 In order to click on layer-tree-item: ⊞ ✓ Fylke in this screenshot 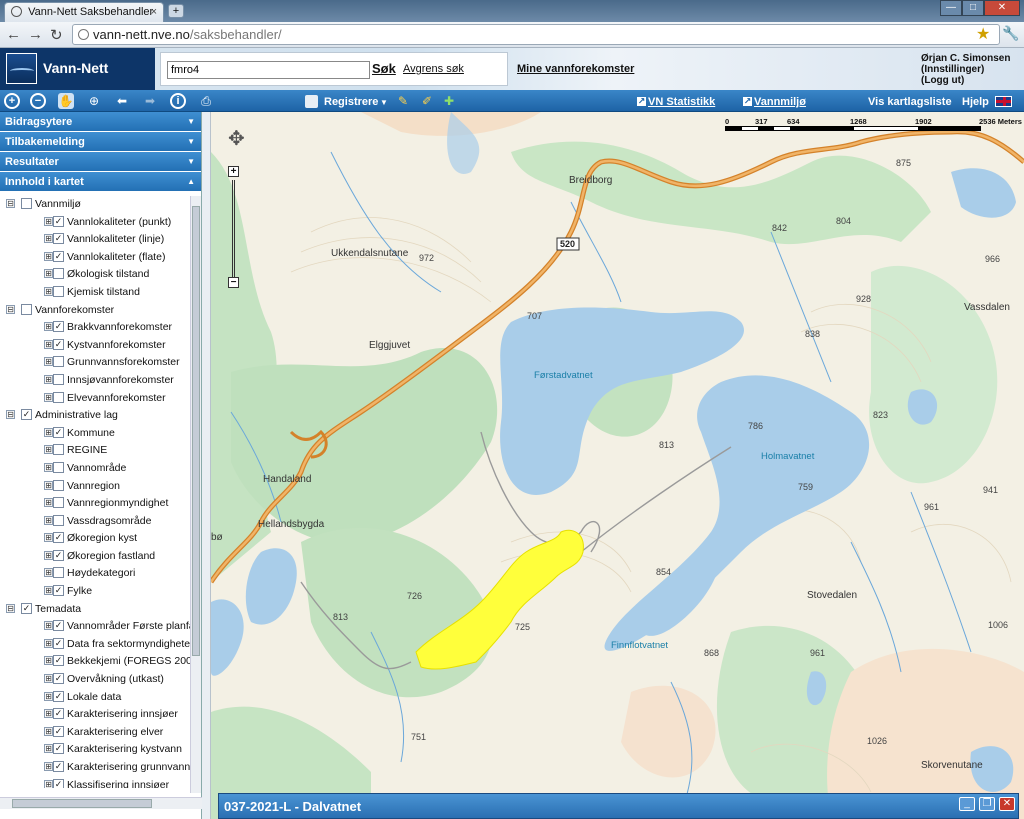, I will do `click(95, 592)`.